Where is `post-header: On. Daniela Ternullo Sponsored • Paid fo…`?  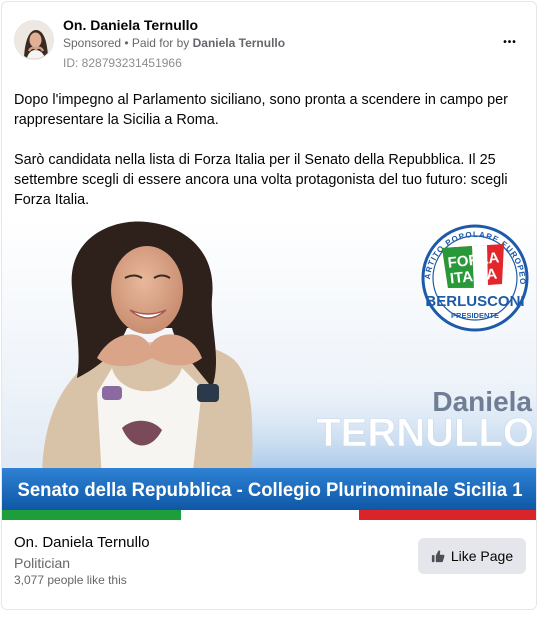
post-header: On. Daniela Ternullo Sponsored • Paid fo… is located at coordinates (270, 44).